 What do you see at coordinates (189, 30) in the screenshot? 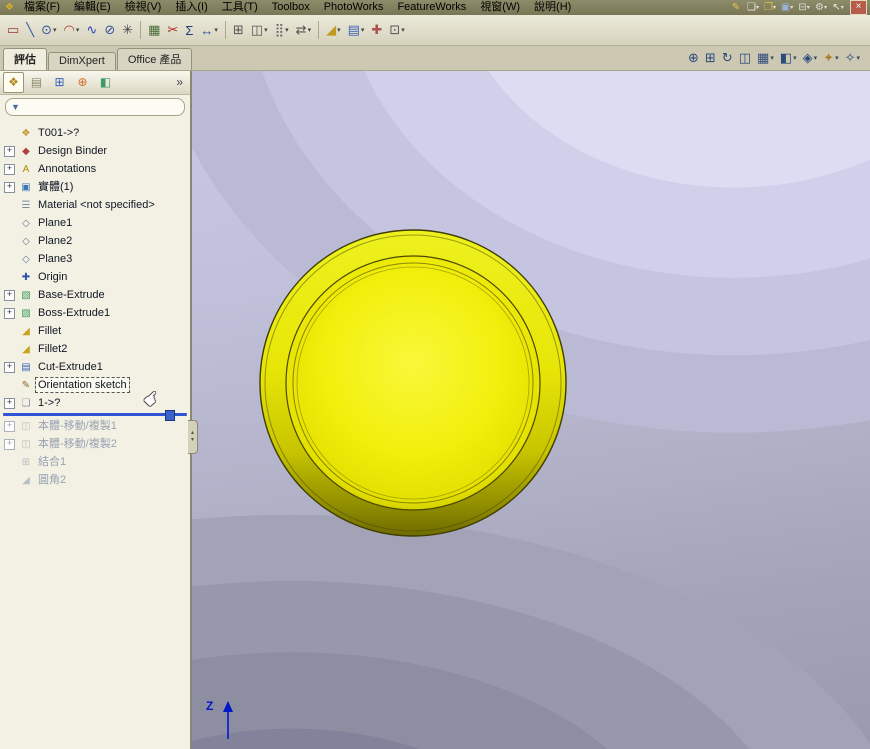
I see `equations-icon: Σ` at bounding box center [189, 30].